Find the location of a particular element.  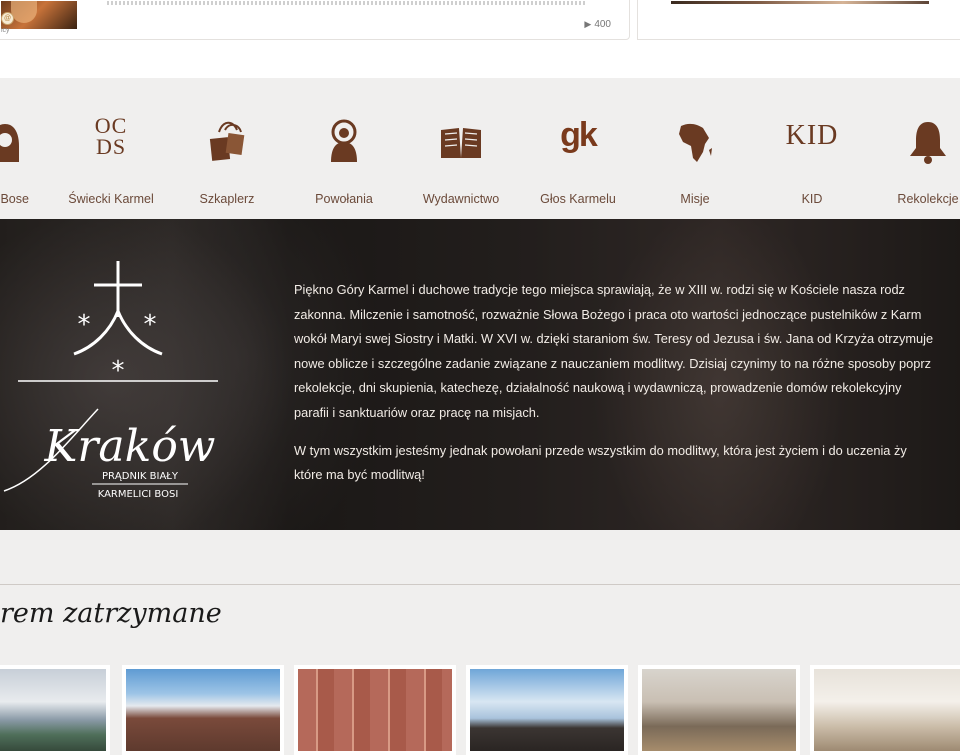

text-line: które ma być modlitwą! is located at coordinates (359, 475).